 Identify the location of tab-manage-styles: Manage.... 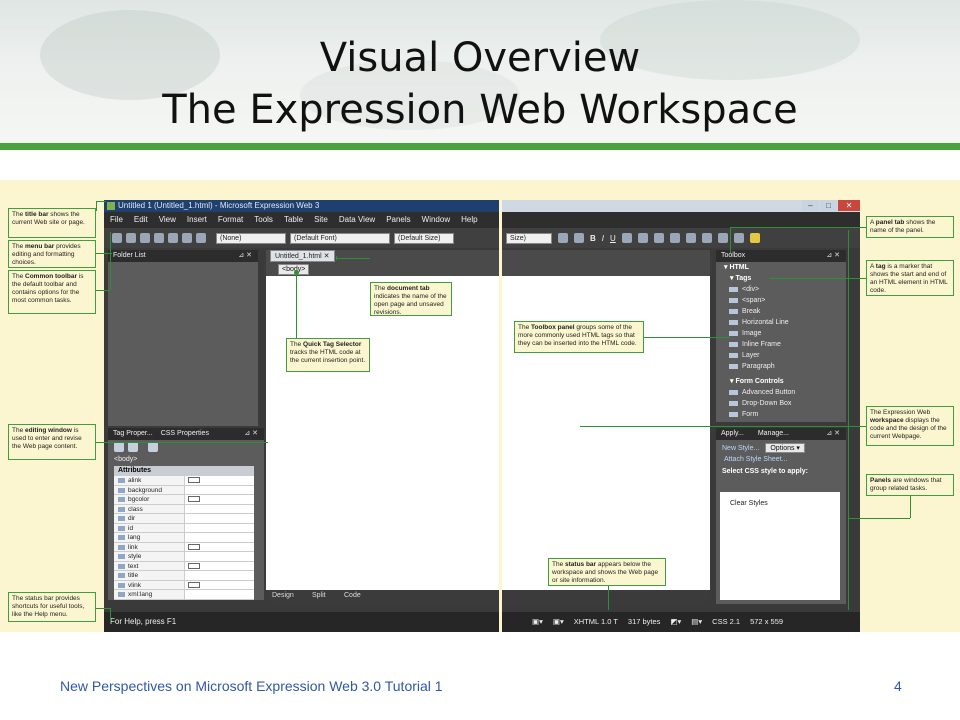
(773, 434).